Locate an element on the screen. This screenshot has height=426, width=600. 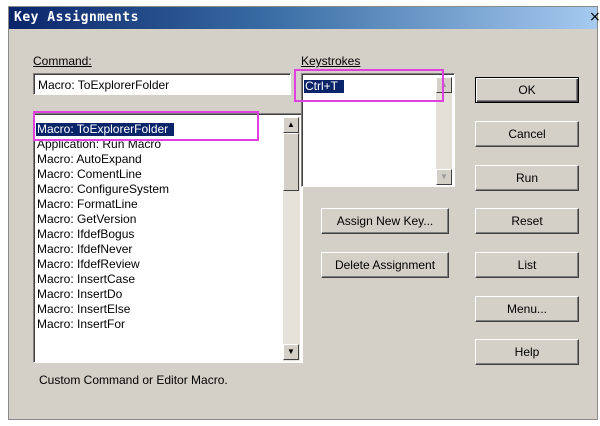
delete-assignment-button: Delete Assignment is located at coordinates (385, 265).